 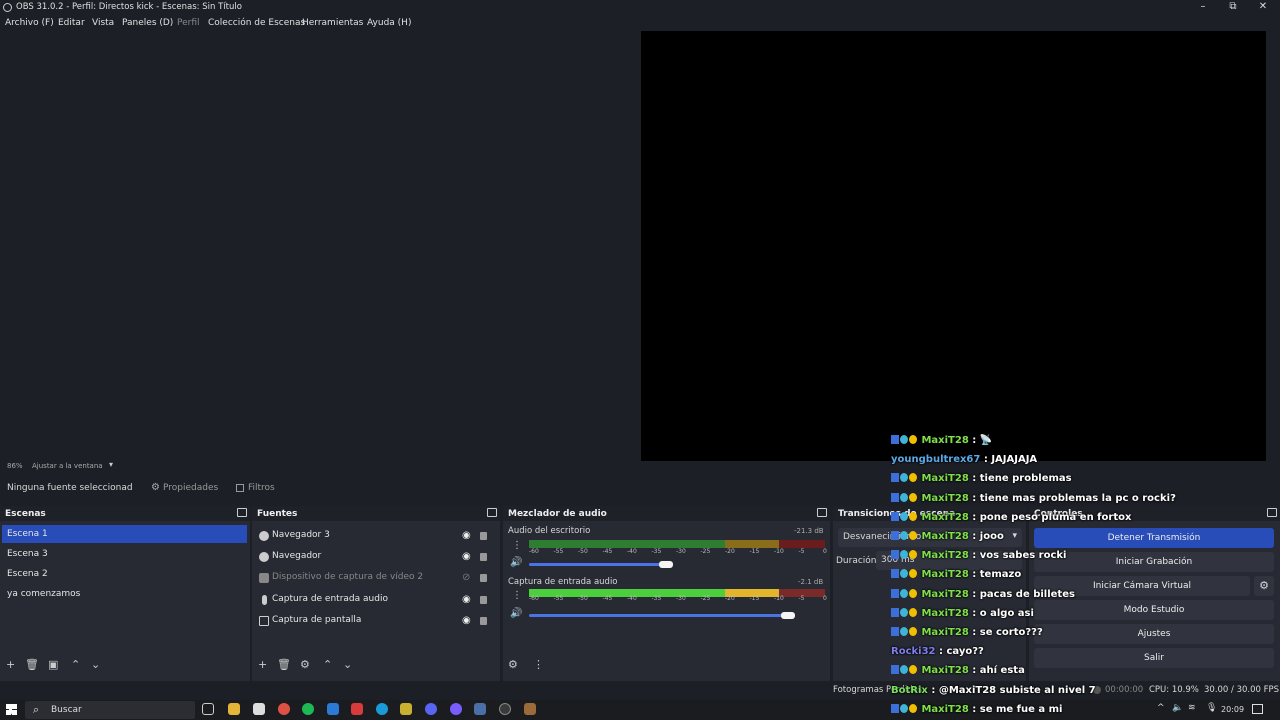 What do you see at coordinates (124, 534) in the screenshot?
I see `scene-item: Escena 1` at bounding box center [124, 534].